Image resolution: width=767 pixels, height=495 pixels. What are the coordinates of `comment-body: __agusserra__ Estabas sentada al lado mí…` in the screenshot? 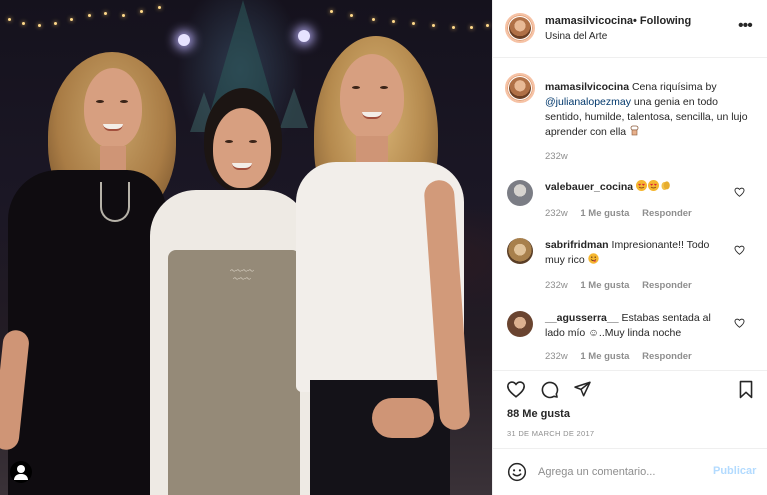 It's located at (635, 326).